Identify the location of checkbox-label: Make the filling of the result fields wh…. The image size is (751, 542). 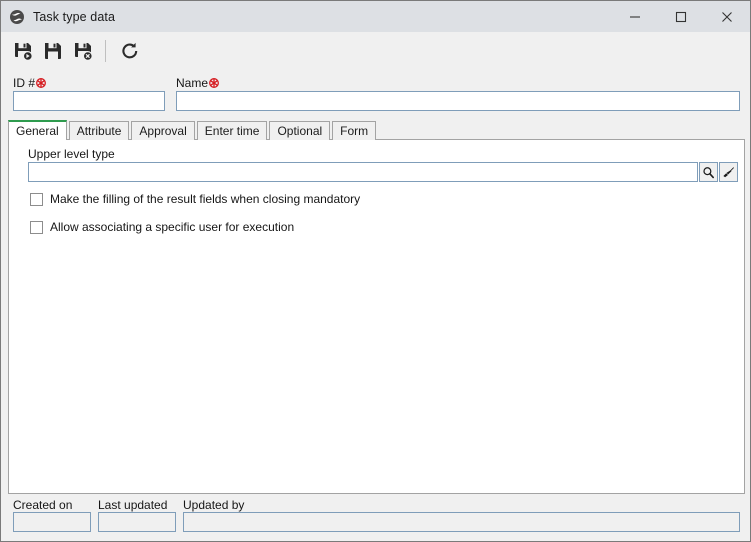
(205, 199).